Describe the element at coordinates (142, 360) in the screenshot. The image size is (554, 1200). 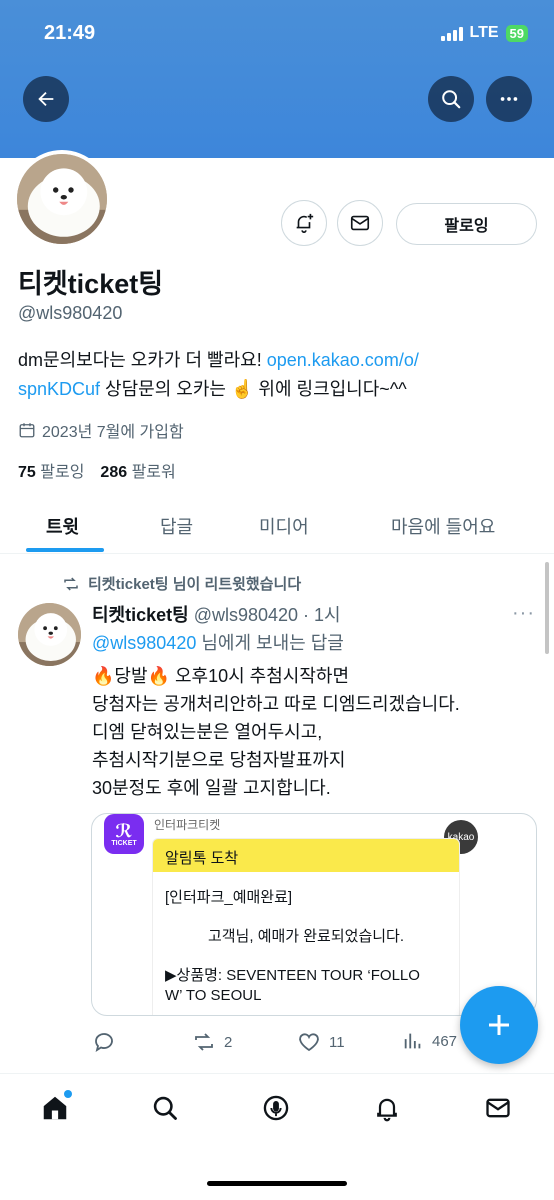
I see `bio-text: dm문의보다는 오카가 더 빨라요!` at that location.